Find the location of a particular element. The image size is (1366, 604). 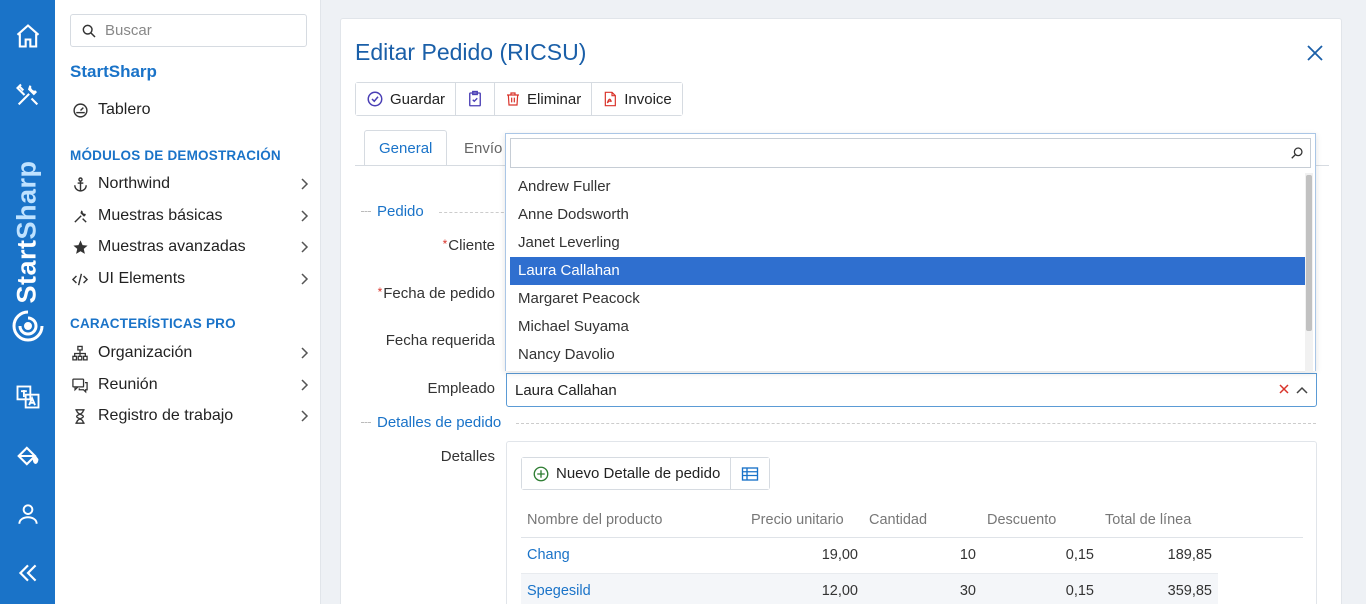

dropdown-search-input is located at coordinates (902, 153).